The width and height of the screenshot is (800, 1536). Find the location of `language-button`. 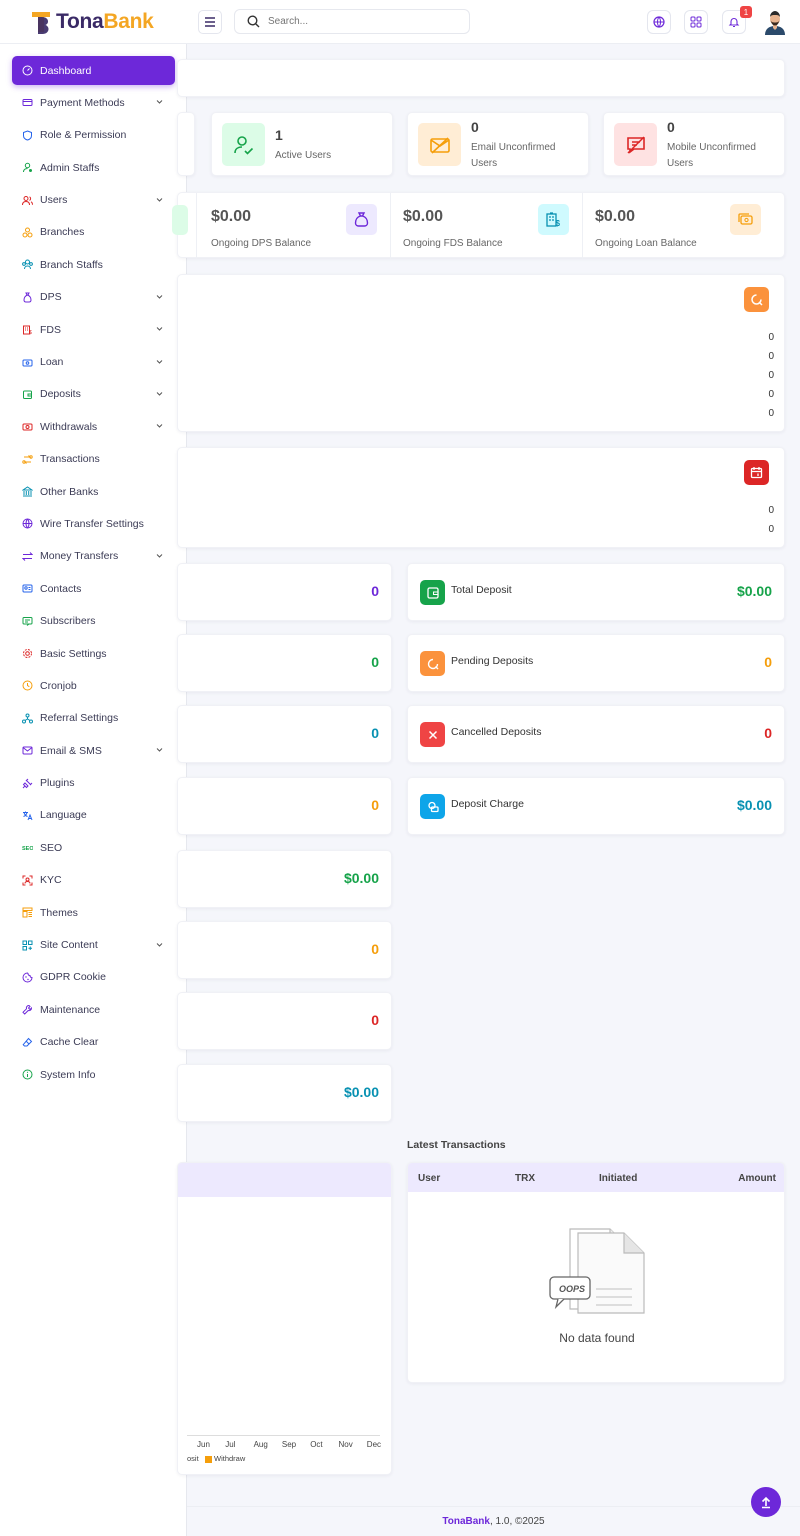

language-button is located at coordinates (659, 22).